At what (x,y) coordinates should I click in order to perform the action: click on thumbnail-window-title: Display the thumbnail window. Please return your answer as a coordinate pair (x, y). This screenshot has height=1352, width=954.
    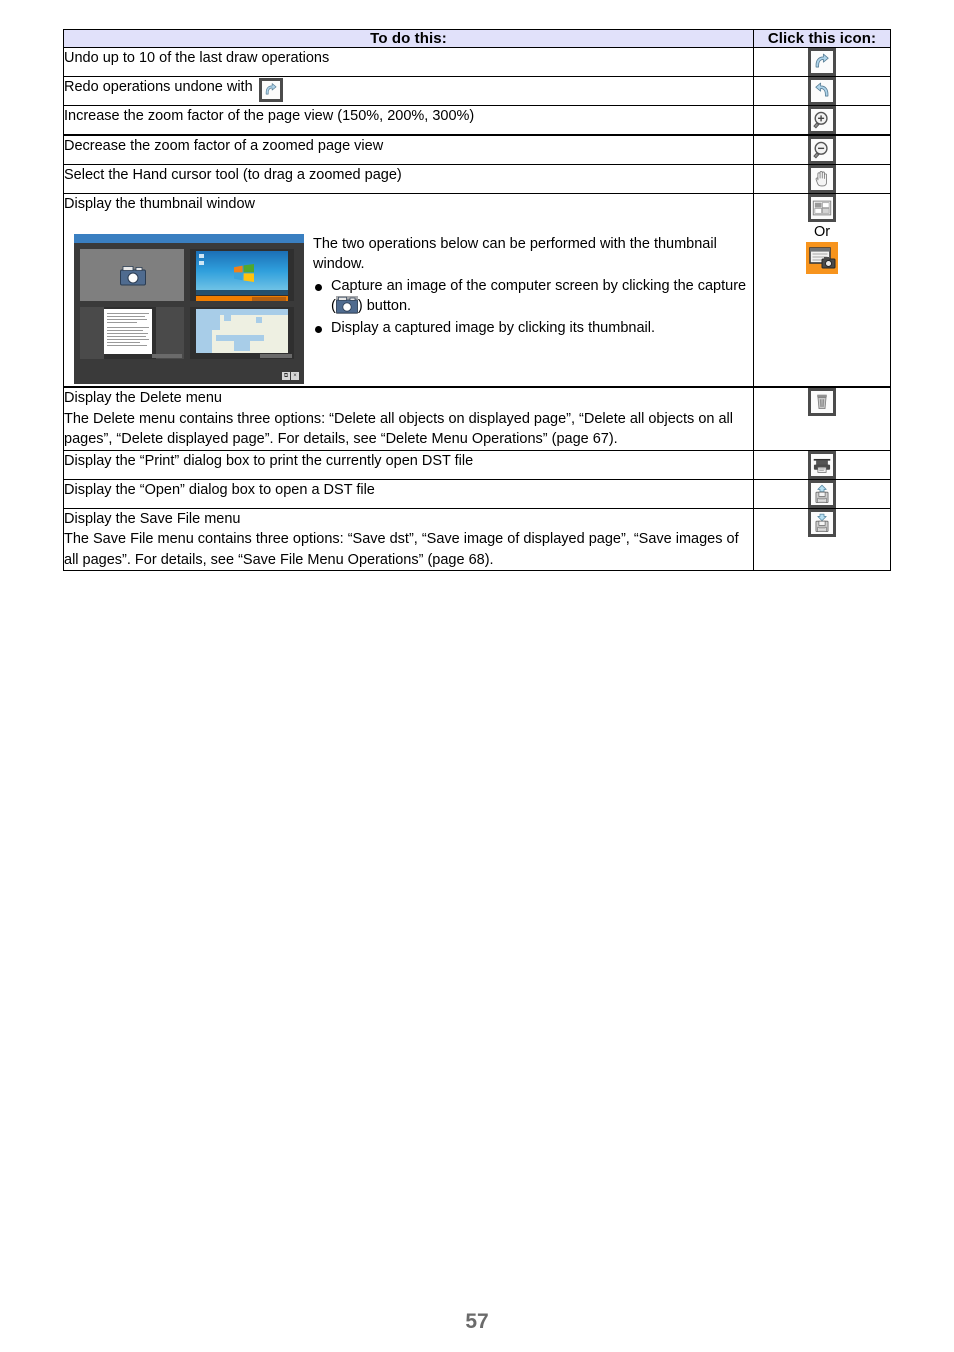
    Looking at the image, I should click on (160, 204).